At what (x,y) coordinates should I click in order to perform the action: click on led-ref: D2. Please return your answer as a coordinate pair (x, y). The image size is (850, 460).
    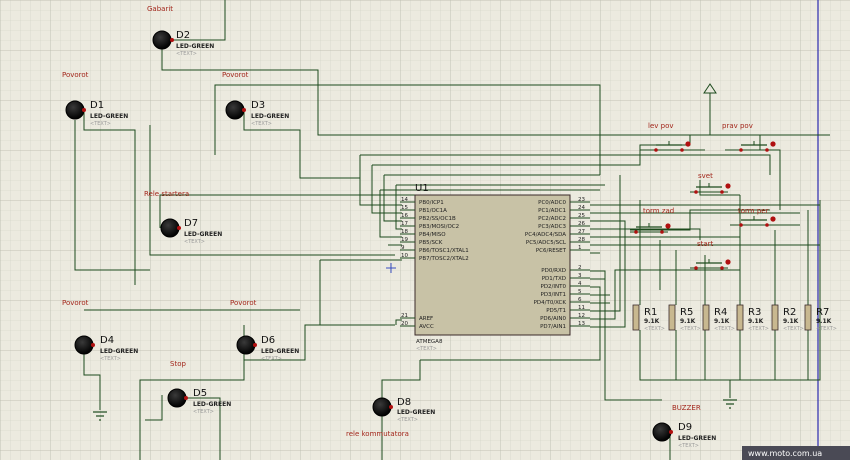
    Looking at the image, I should click on (183, 35).